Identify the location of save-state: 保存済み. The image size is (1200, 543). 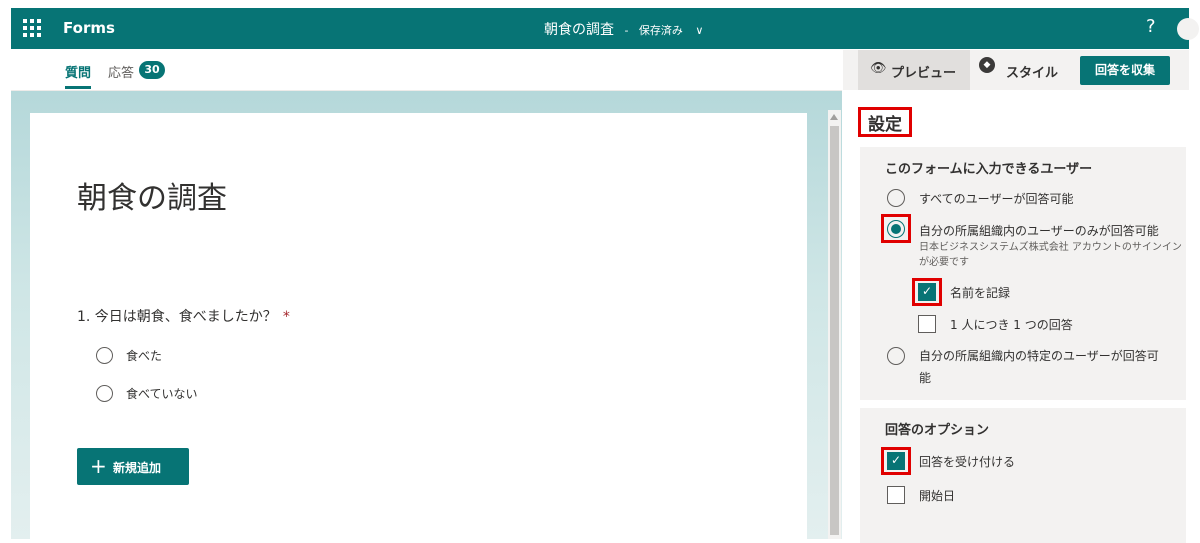
(660, 30).